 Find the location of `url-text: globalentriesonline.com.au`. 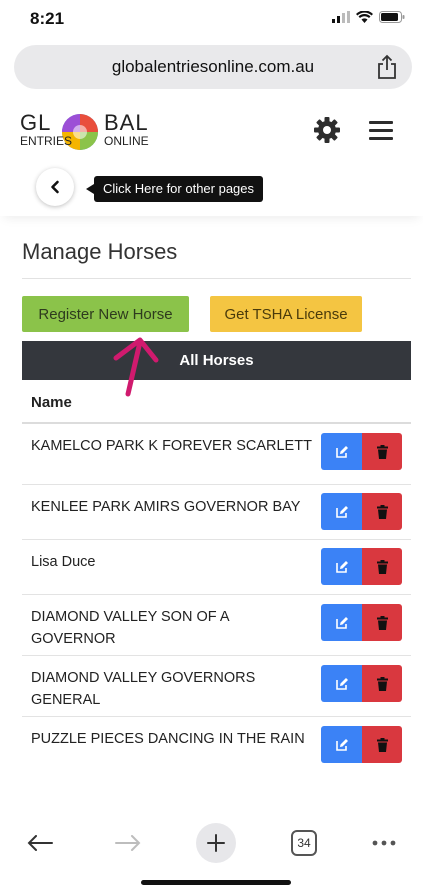

url-text: globalentriesonline.com.au is located at coordinates (213, 67).